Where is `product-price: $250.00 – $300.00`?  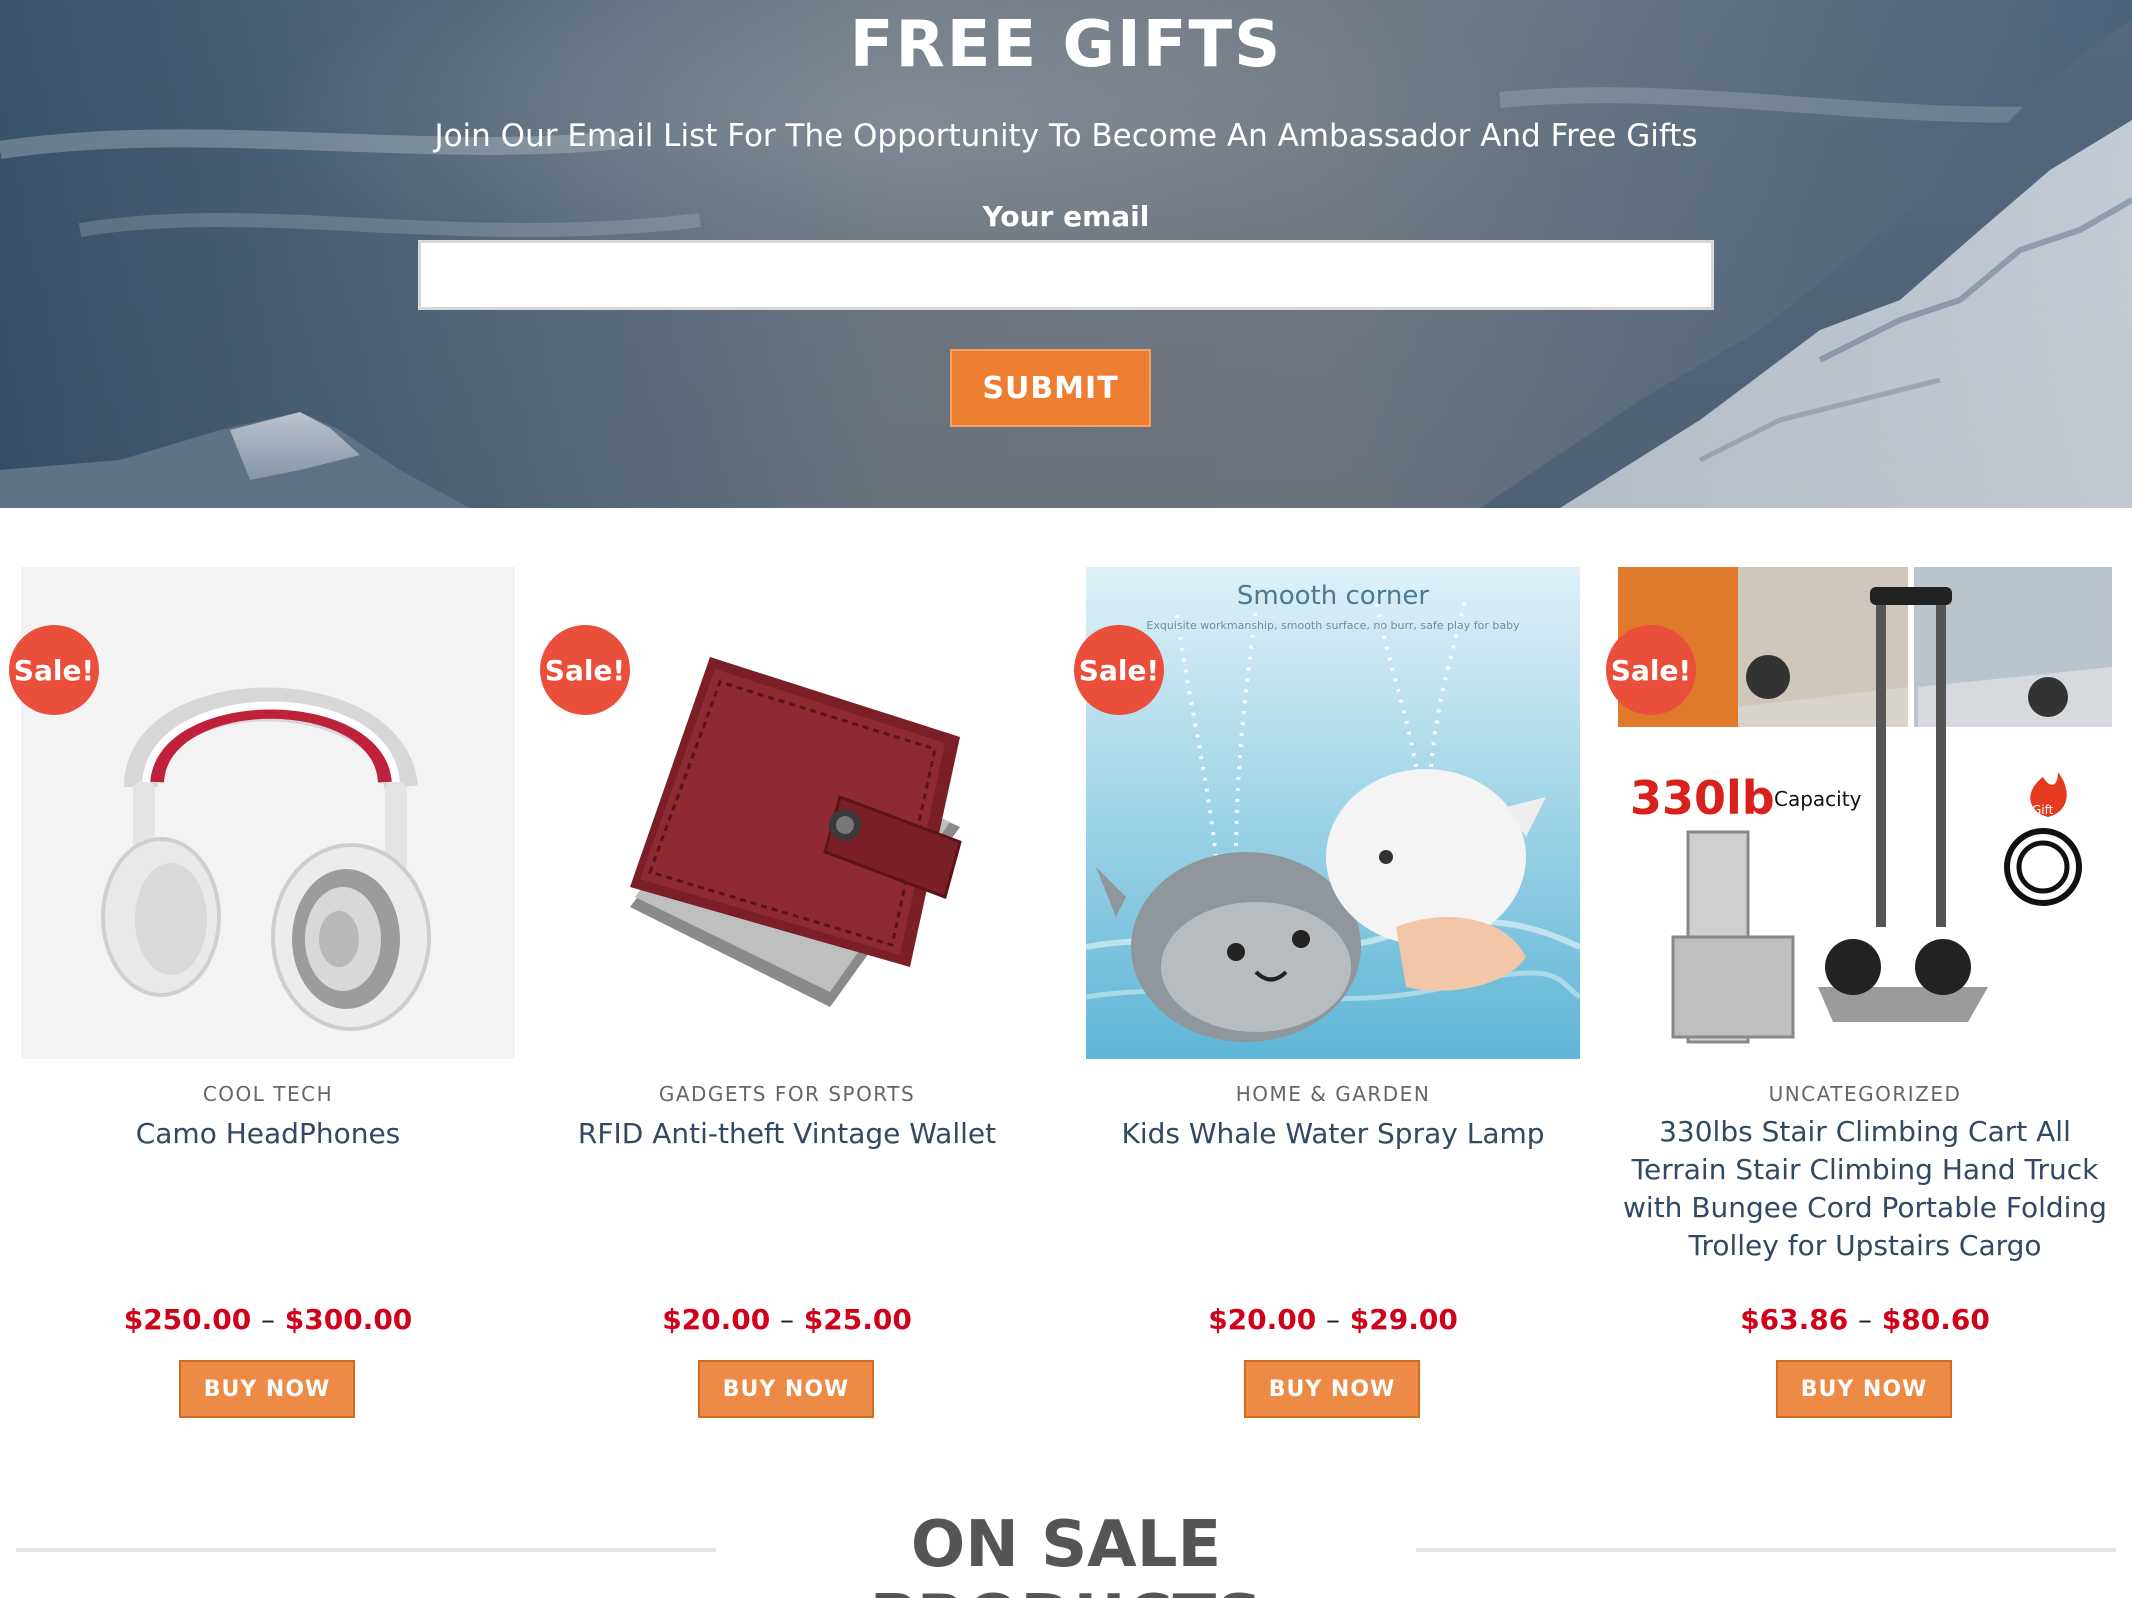
product-price: $250.00 – $300.00 is located at coordinates (268, 1319).